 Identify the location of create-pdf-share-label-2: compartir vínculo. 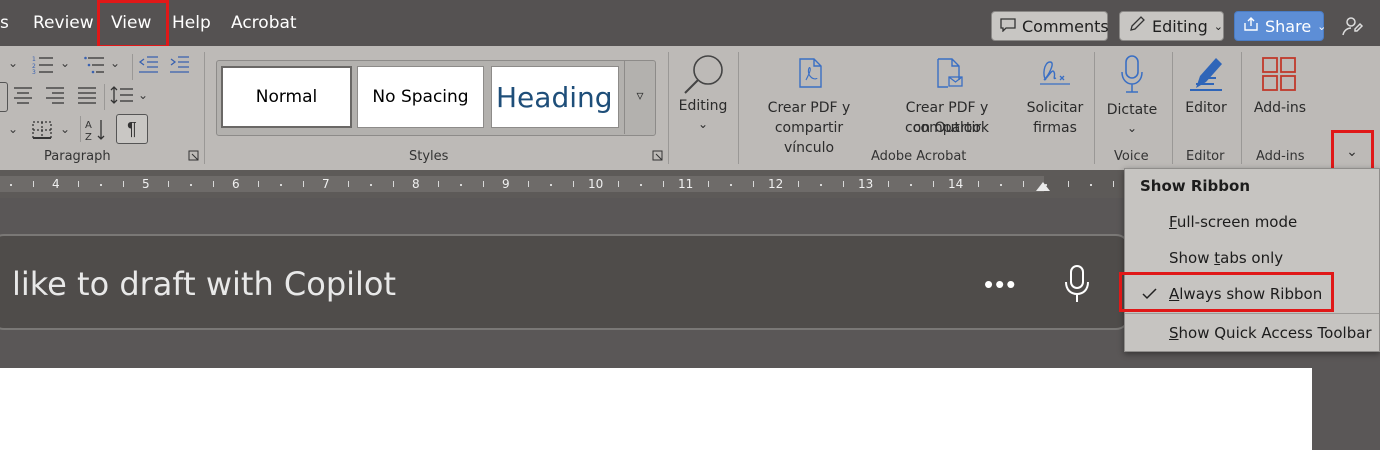
(809, 138).